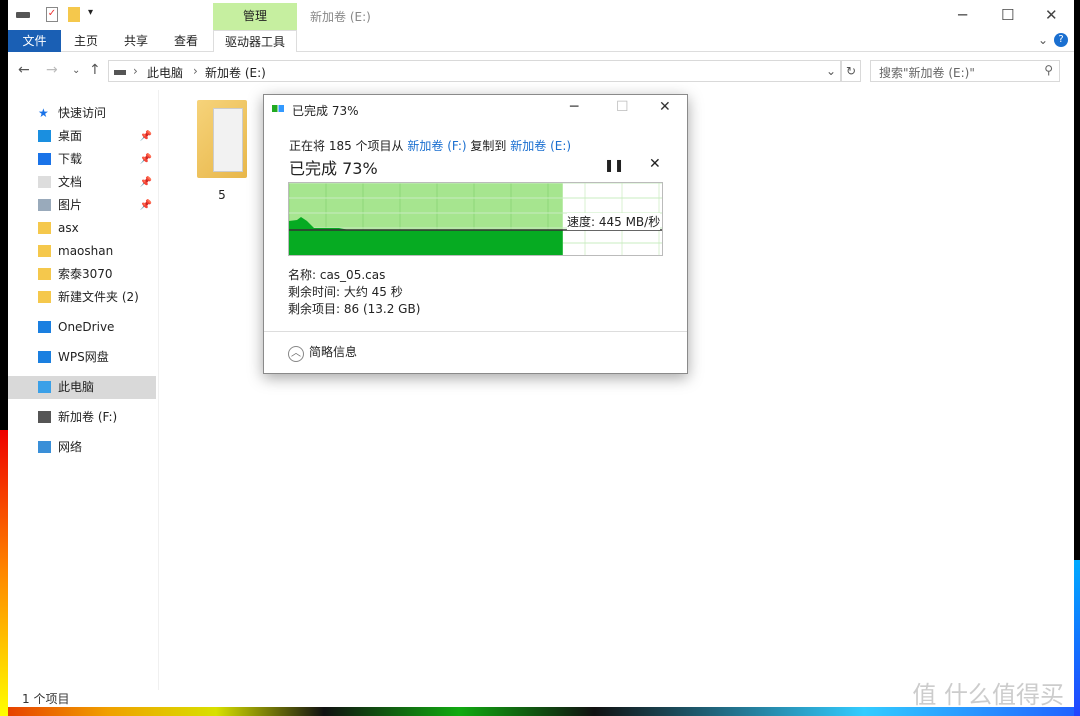  I want to click on refresh-button: ↻, so click(851, 71).